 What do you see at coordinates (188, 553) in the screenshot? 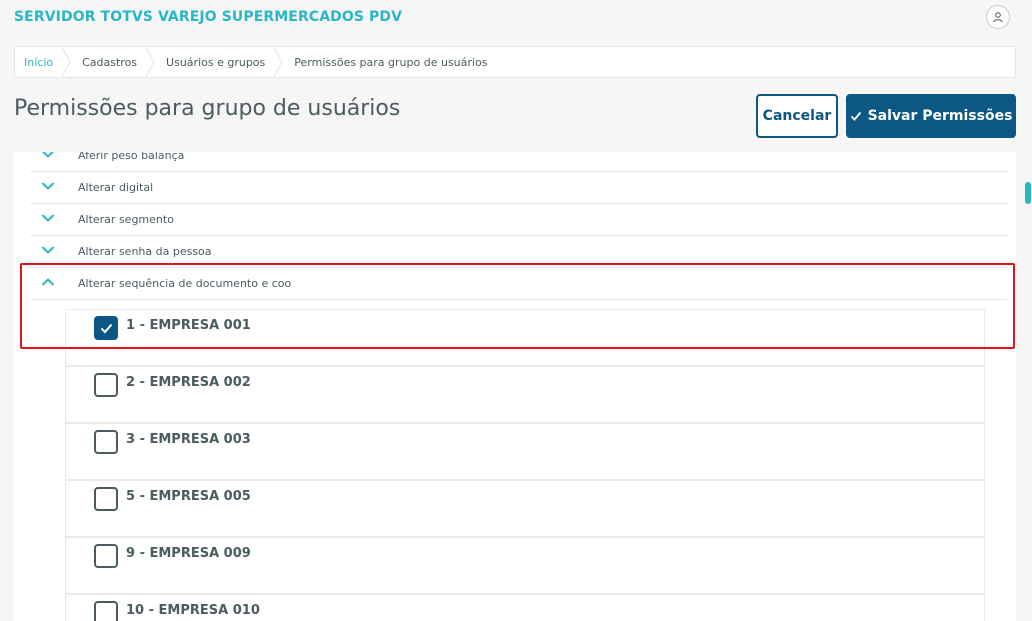
I see `company-label: 9 - EMPRESA 009` at bounding box center [188, 553].